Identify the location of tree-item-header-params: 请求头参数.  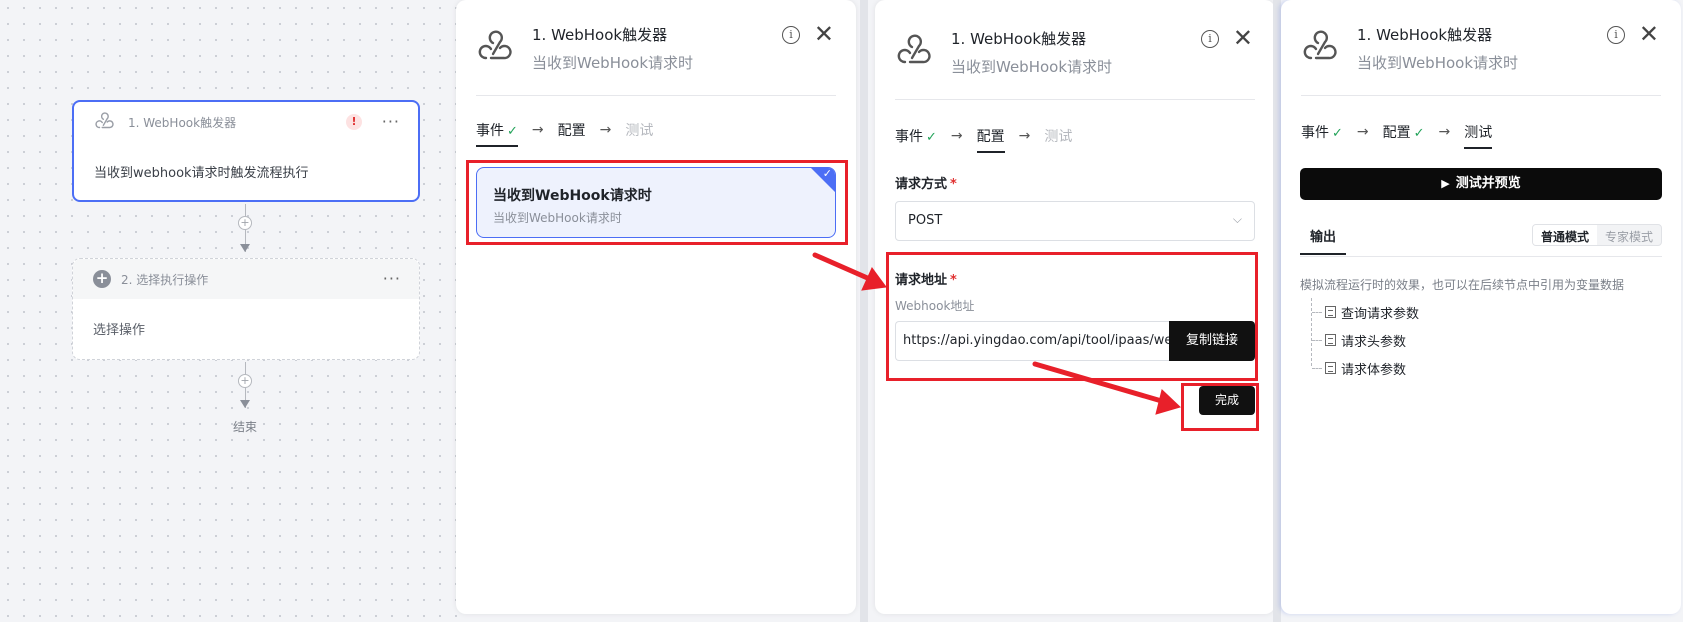
(1431, 340).